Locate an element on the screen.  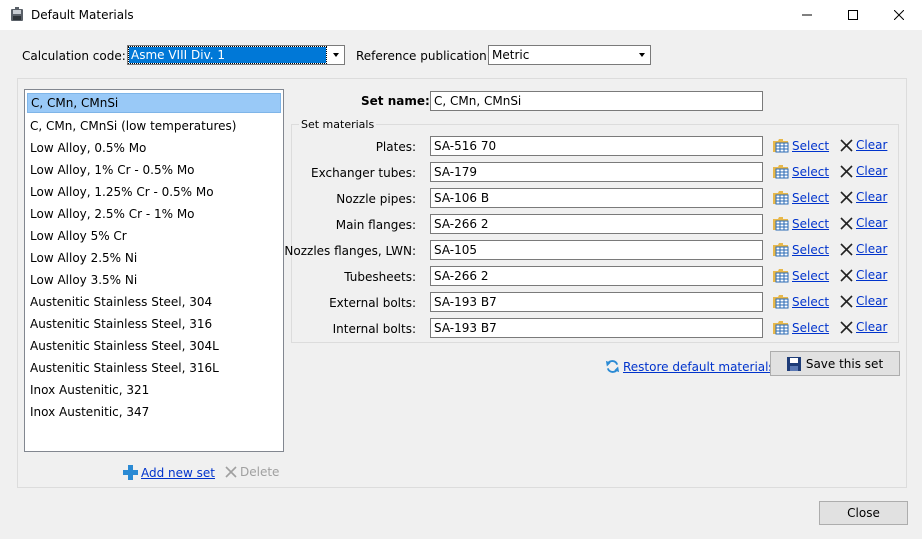
material-row-label: Tubesheets: is located at coordinates (380, 277).